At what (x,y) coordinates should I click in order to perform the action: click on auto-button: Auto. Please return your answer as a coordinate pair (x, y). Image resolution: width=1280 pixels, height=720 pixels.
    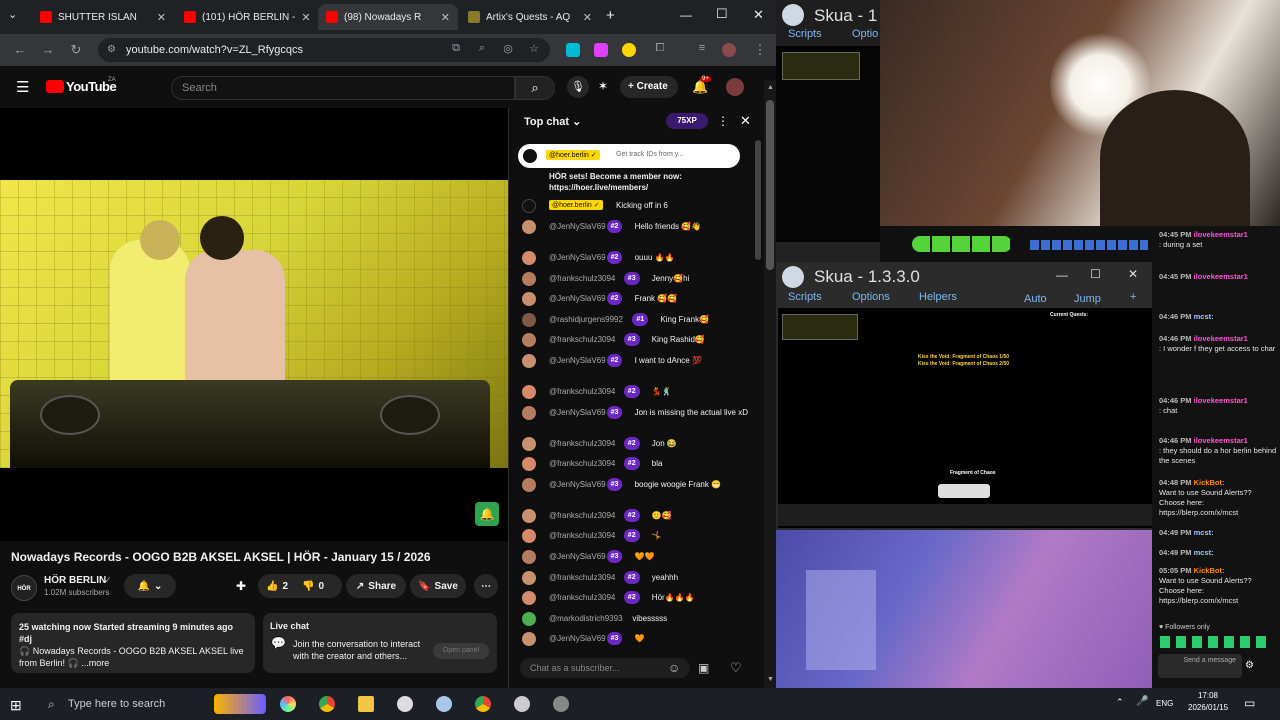
    Looking at the image, I should click on (1035, 299).